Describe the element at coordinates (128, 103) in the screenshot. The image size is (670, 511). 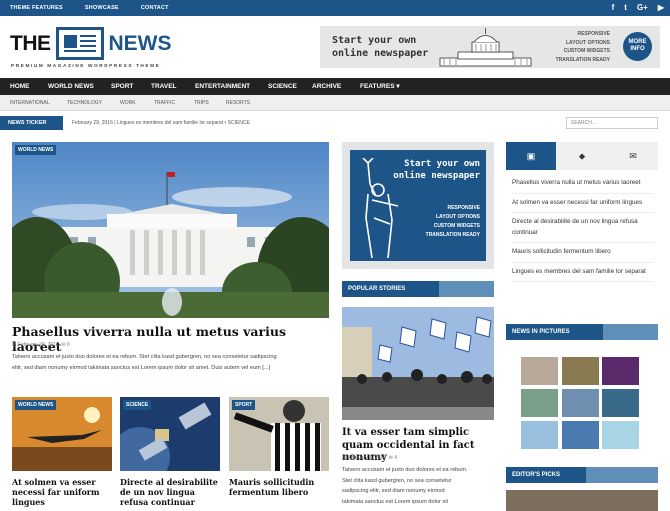
I see `subnav-work: WORK` at that location.